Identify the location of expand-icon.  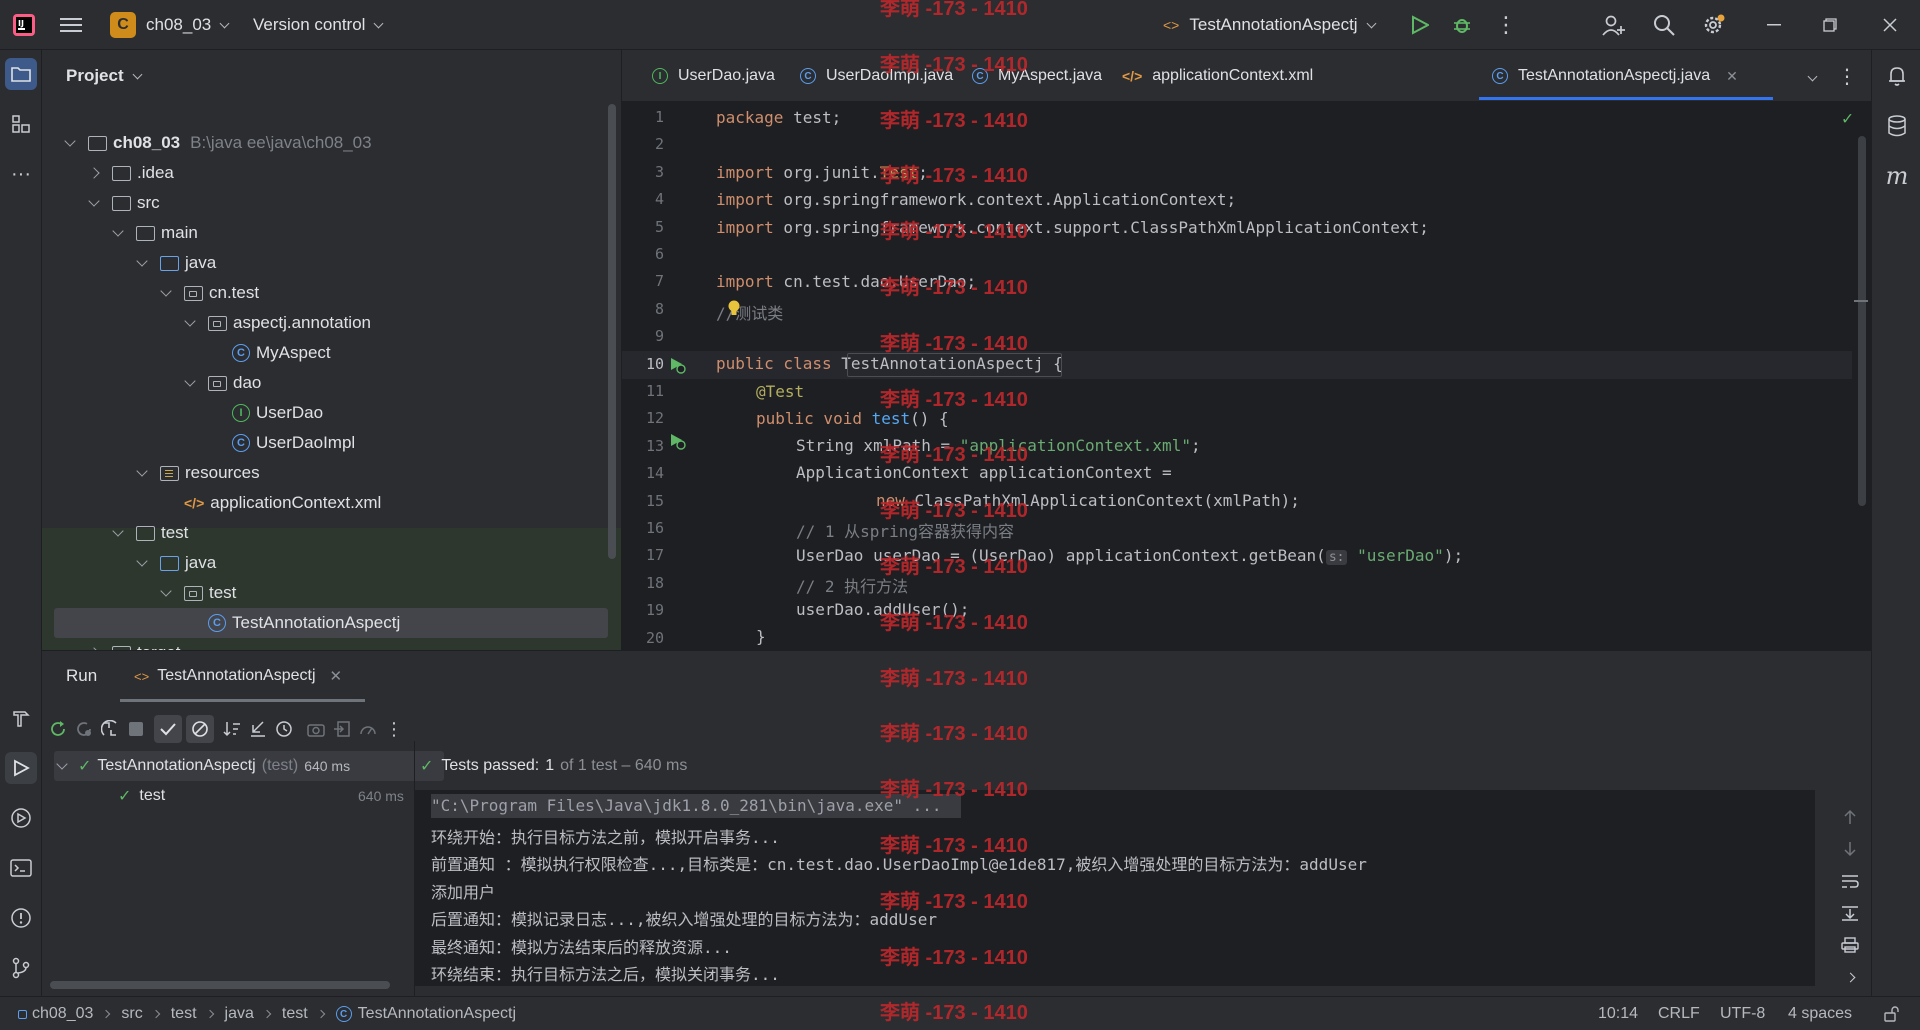
(62, 763).